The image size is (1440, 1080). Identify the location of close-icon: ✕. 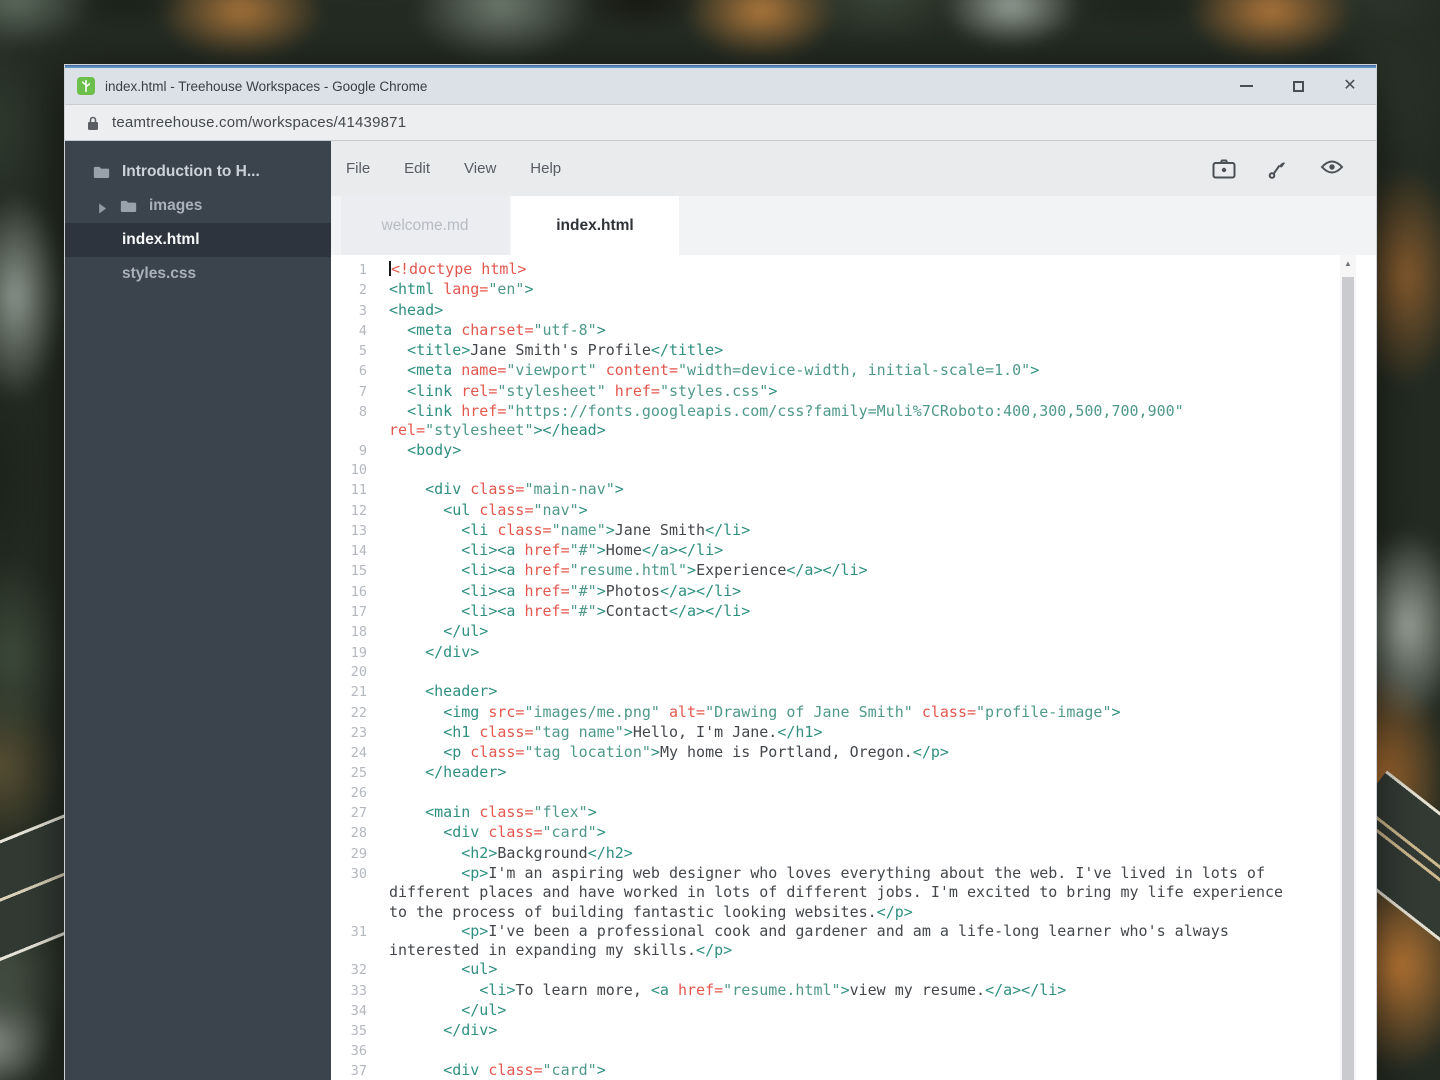
(1350, 85).